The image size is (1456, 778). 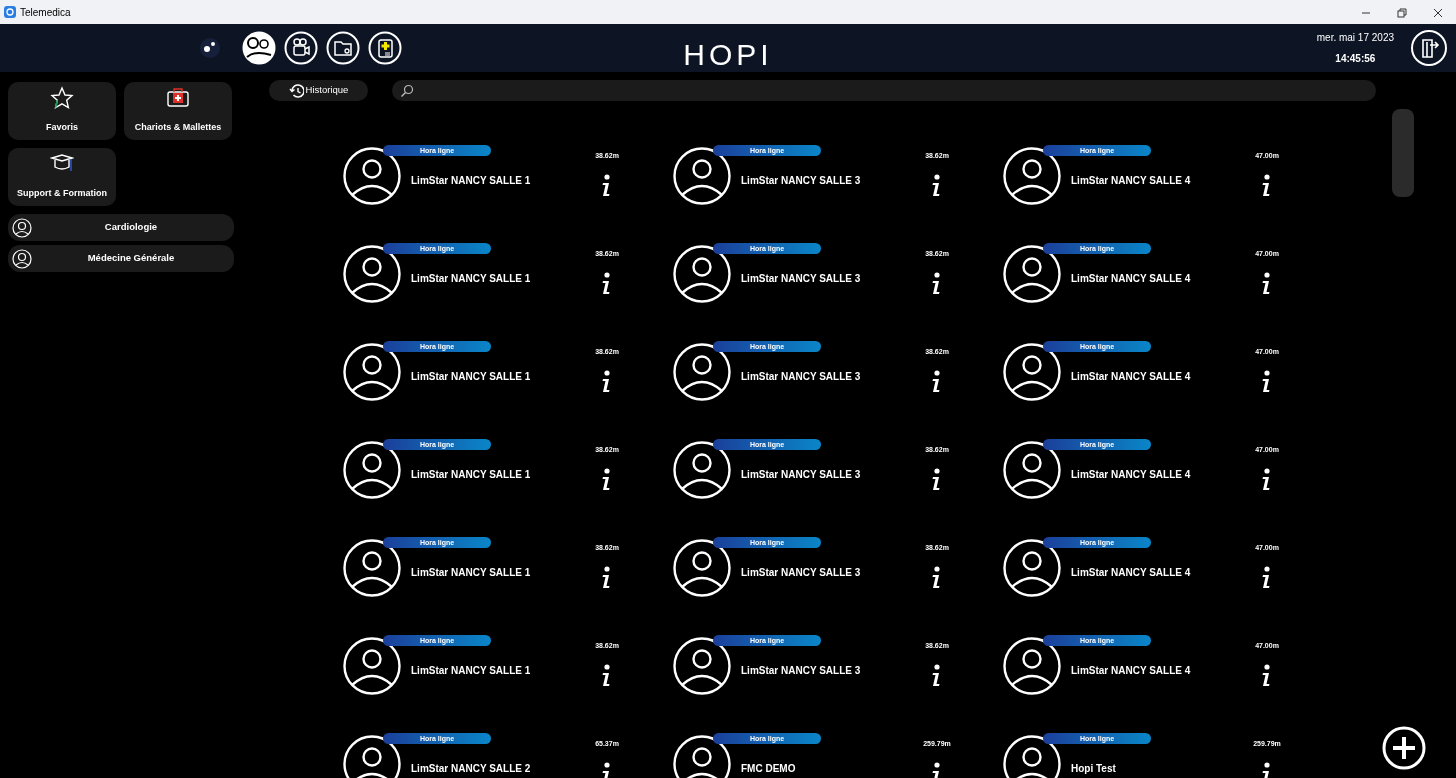 What do you see at coordinates (728, 54) in the screenshot?
I see `app-logo: HOPI` at bounding box center [728, 54].